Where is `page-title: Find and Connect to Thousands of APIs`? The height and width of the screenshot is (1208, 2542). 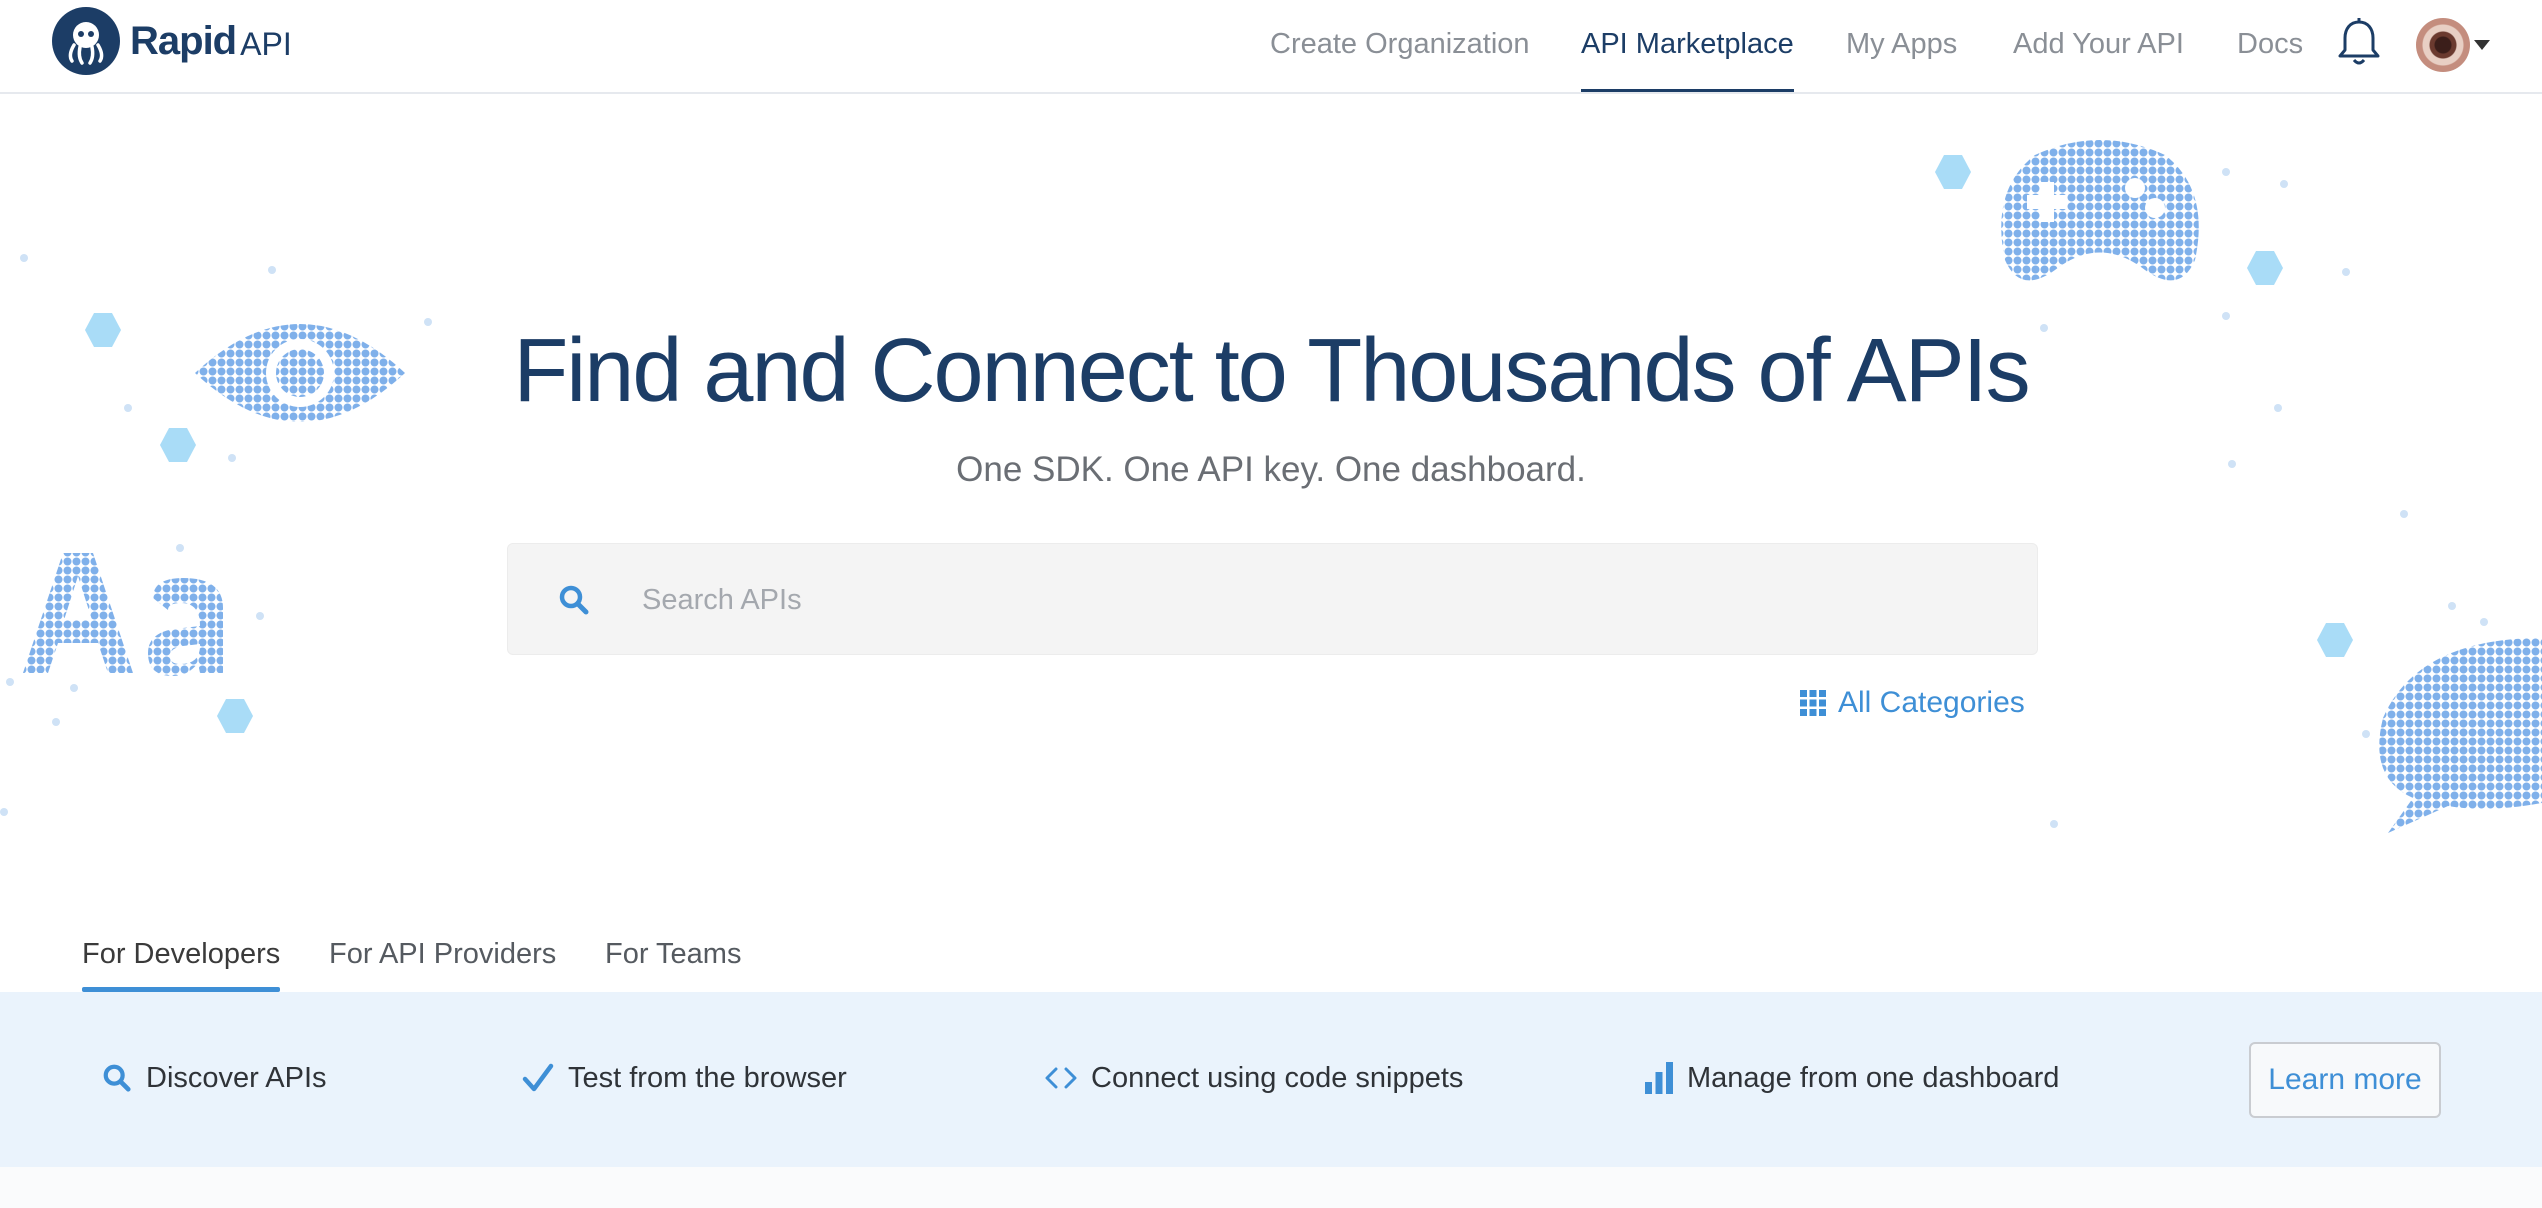 page-title: Find and Connect to Thousands of APIs is located at coordinates (1271, 371).